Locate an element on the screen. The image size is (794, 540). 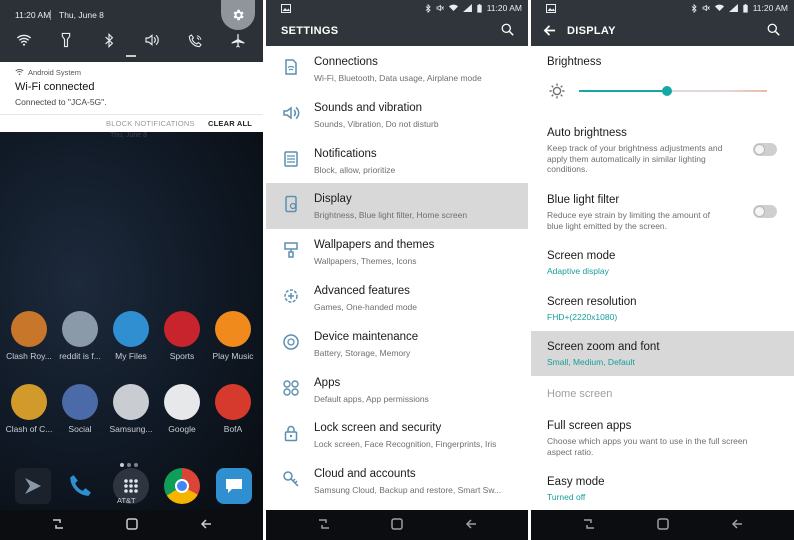
faint-date: Thu, June 8 is located at coordinates (128, 135).